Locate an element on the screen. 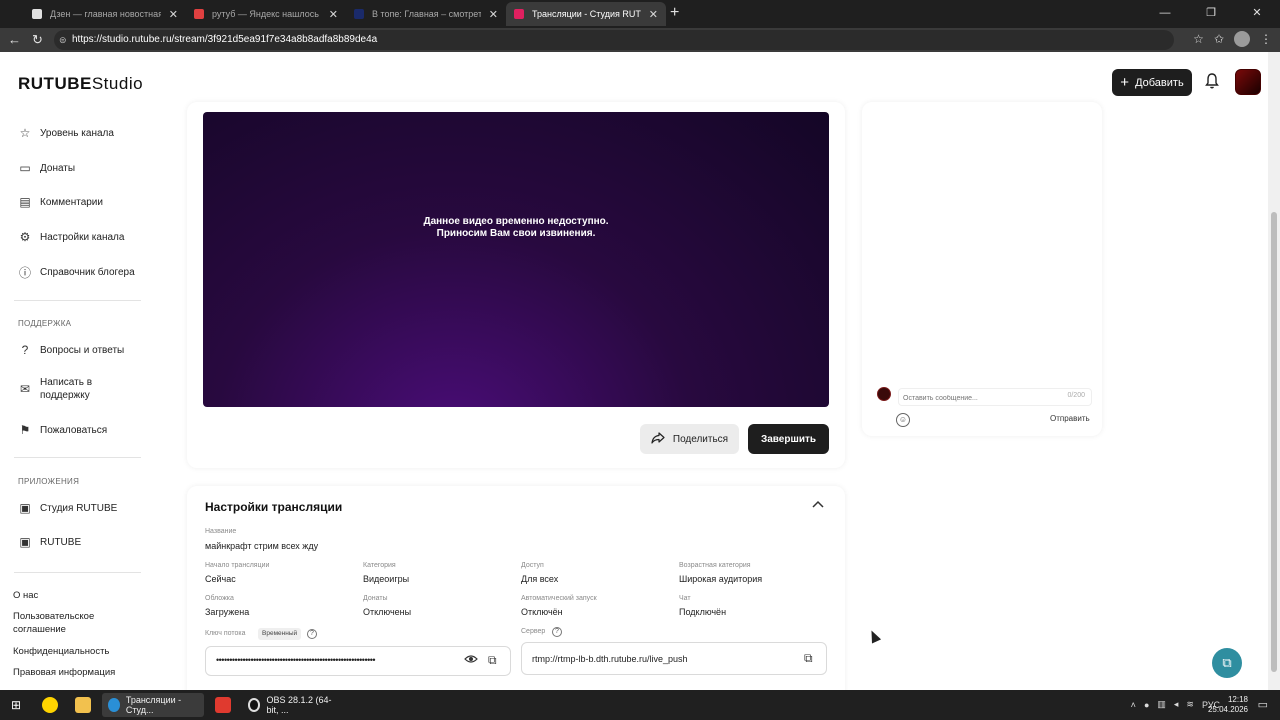  chevron-up-icon: ˄ is located at coordinates (1133, 705).